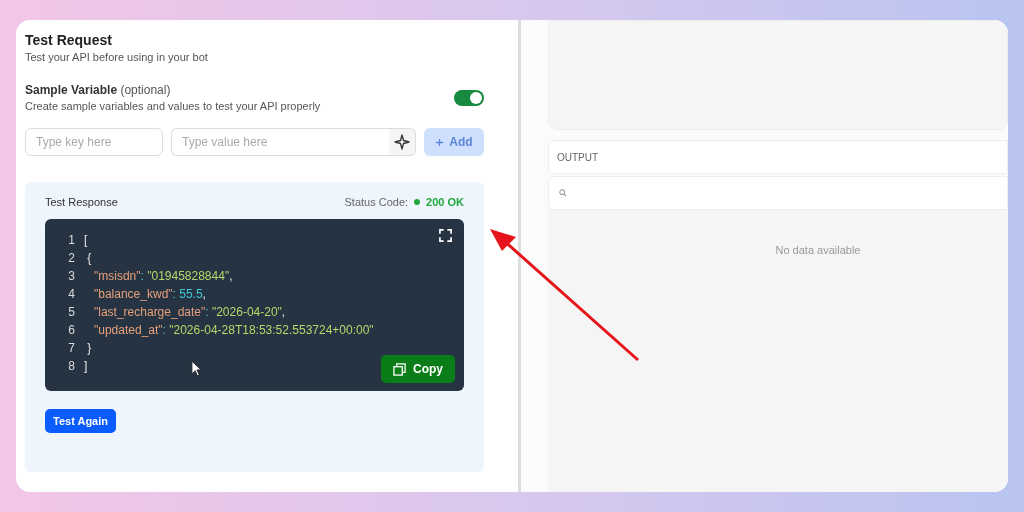 This screenshot has width=1024, height=512. What do you see at coordinates (399, 369) in the screenshot?
I see `copy-icon` at bounding box center [399, 369].